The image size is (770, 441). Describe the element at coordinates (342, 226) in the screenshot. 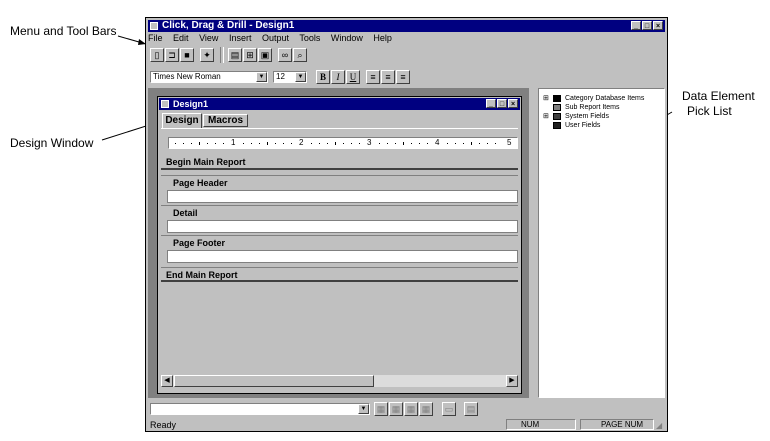

I see `detail-area` at that location.